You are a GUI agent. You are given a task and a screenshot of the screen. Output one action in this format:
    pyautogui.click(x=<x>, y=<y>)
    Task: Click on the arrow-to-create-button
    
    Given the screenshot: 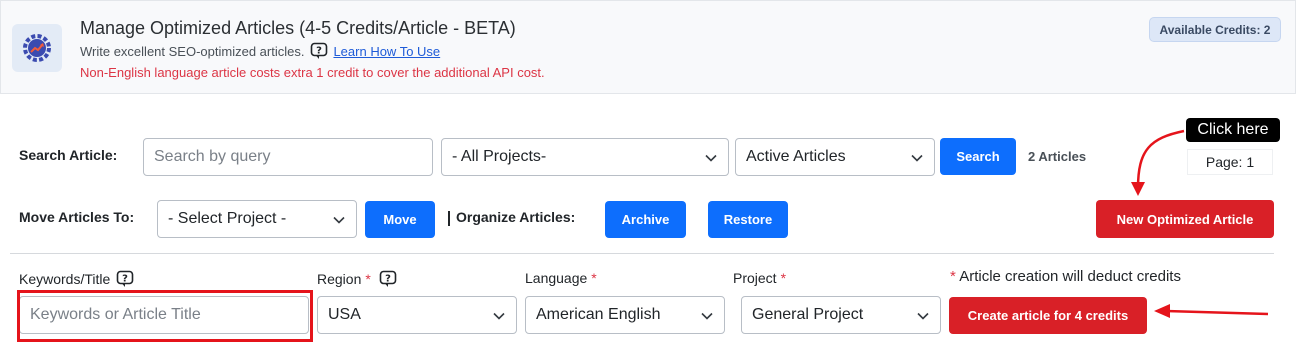 What is the action you would take?
    pyautogui.click(x=1217, y=312)
    